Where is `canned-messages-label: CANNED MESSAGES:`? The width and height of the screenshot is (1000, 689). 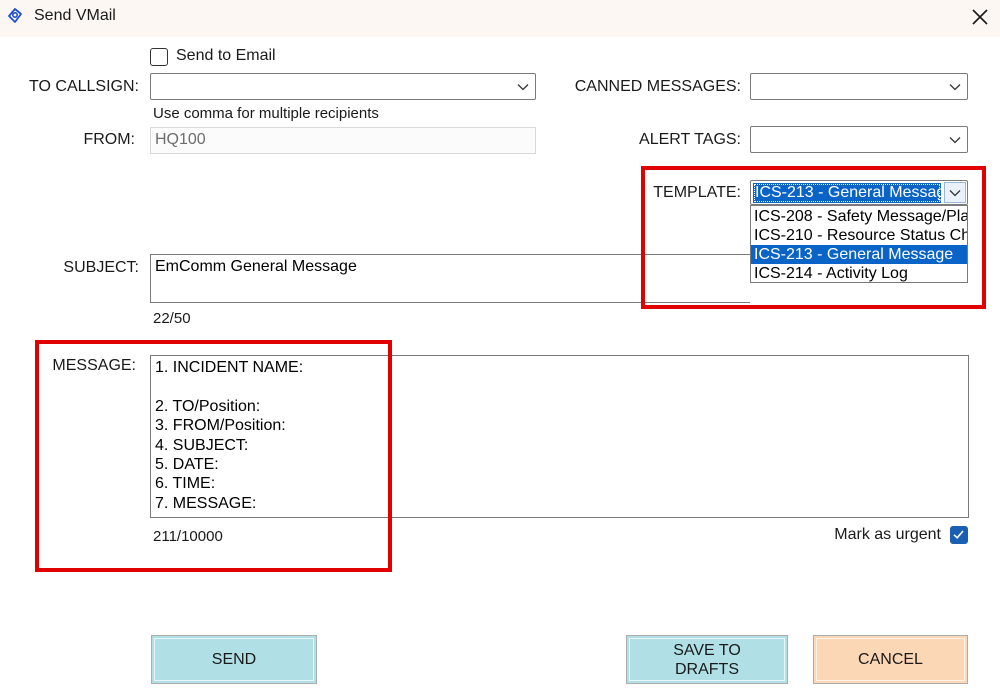
canned-messages-label: CANNED MESSAGES: is located at coordinates (657, 86).